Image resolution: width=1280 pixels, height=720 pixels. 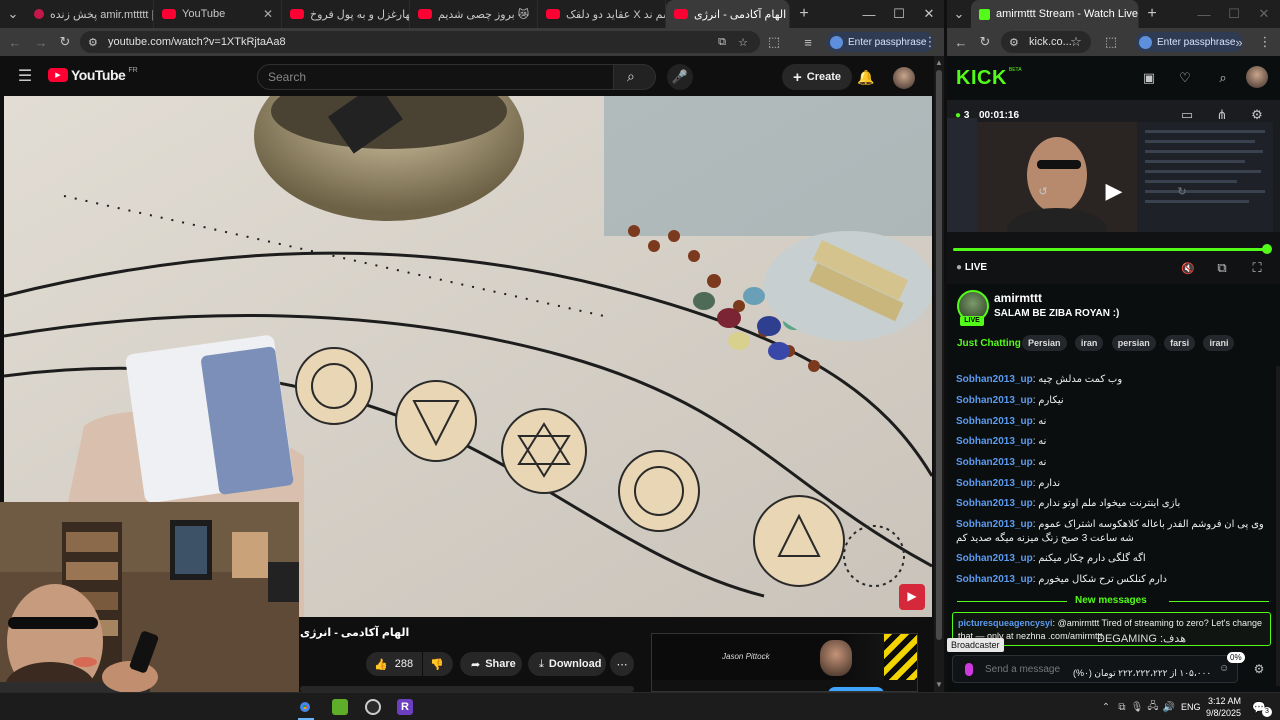 What do you see at coordinates (1239, 42) in the screenshot?
I see `more-chevron-icon: »` at bounding box center [1239, 42].